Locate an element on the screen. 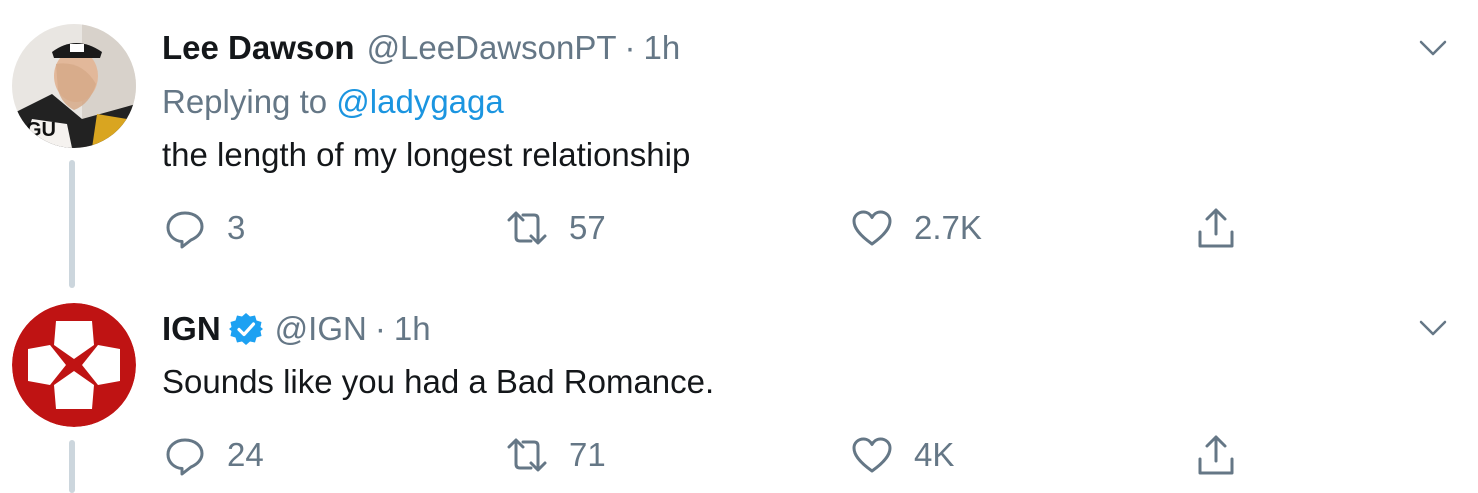 This screenshot has width=1478, height=493. svg-text: GU is located at coordinates (41, 130).